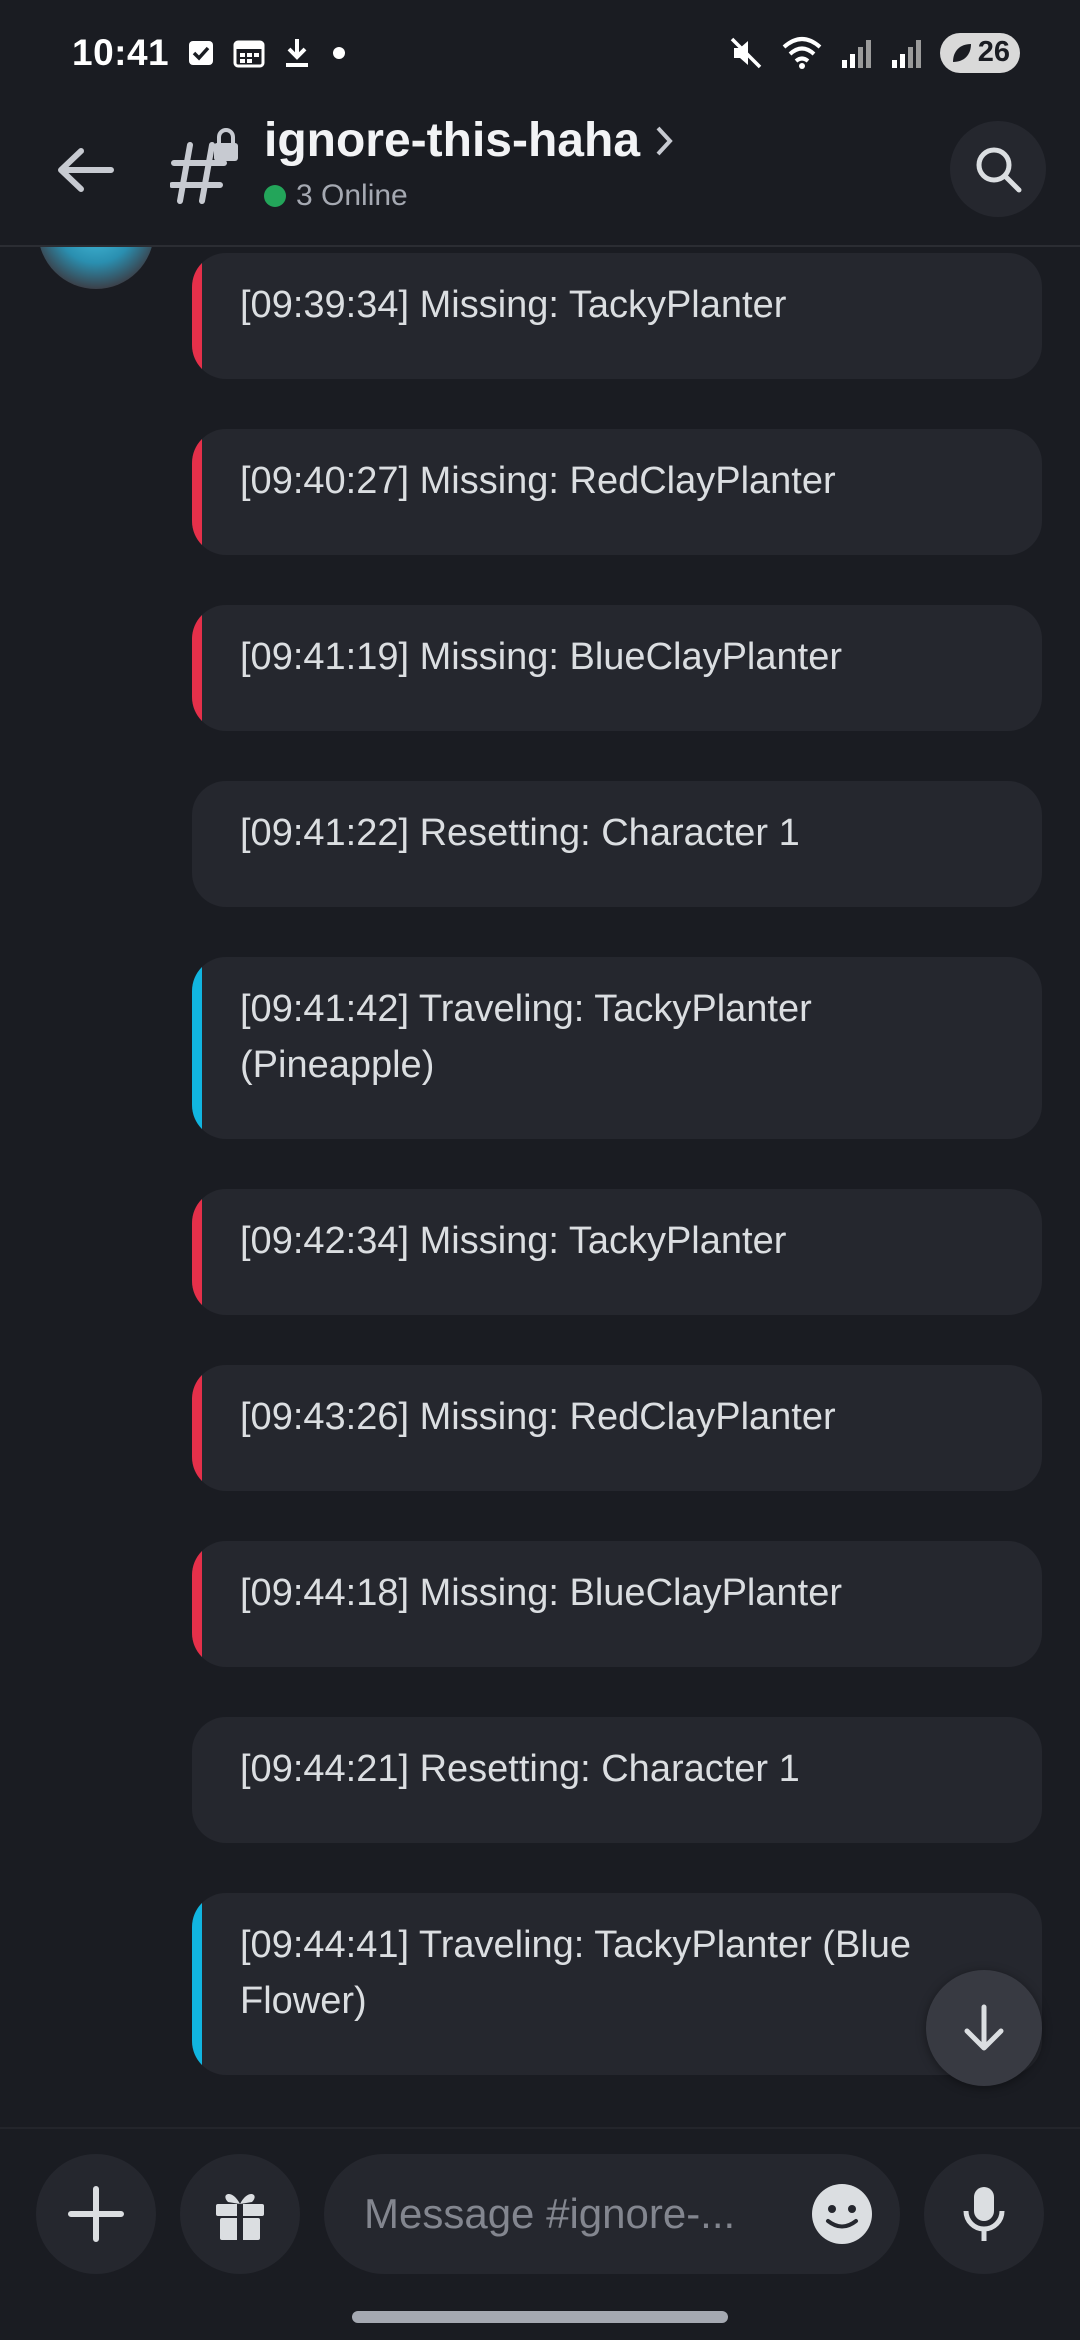 This screenshot has width=1080, height=2340. I want to click on emoji-button, so click(842, 2214).